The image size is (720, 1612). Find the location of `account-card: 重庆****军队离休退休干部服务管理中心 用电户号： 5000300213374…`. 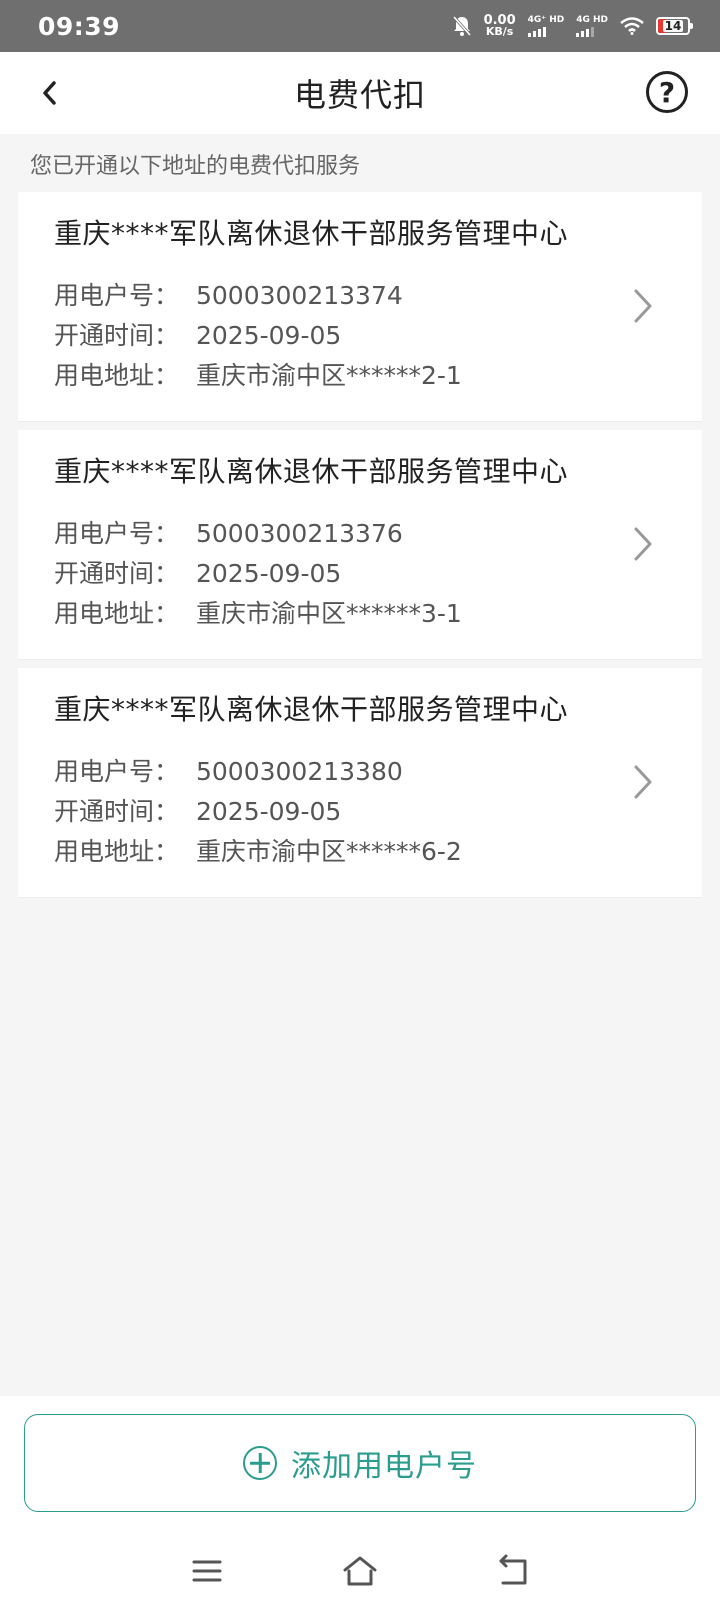

account-card: 重庆****军队离休退休干部服务管理中心 用电户号： 5000300213374… is located at coordinates (360, 307).